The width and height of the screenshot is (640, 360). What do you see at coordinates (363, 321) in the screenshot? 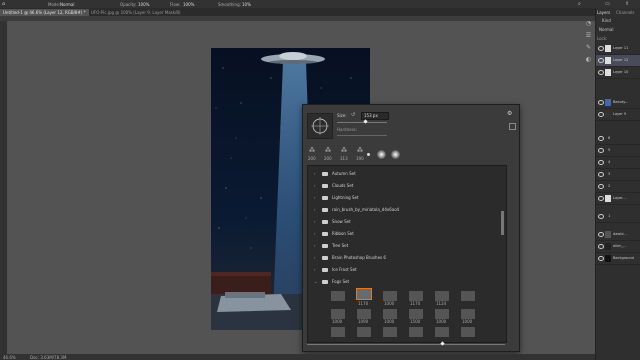
I see `brush-size-label: 1090` at bounding box center [363, 321].